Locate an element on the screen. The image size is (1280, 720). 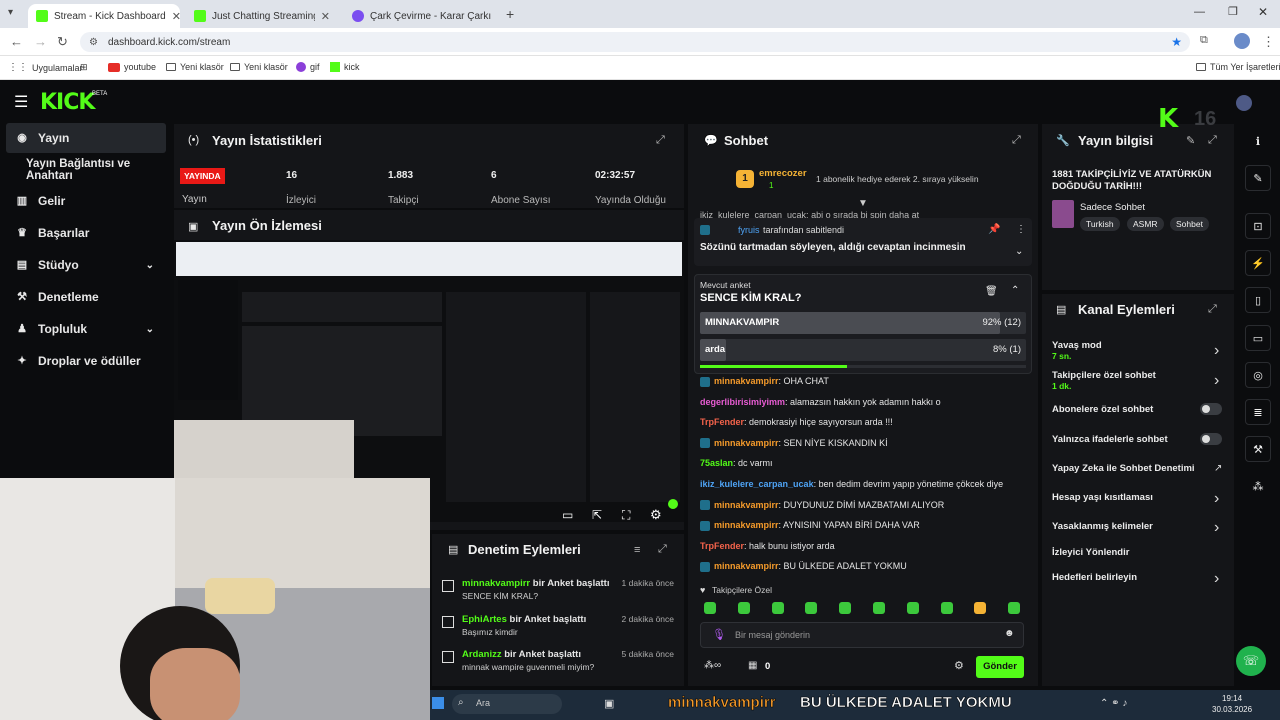
chat-username: ikiz_kulelere_carpan_ucak is located at coordinates (757, 484).